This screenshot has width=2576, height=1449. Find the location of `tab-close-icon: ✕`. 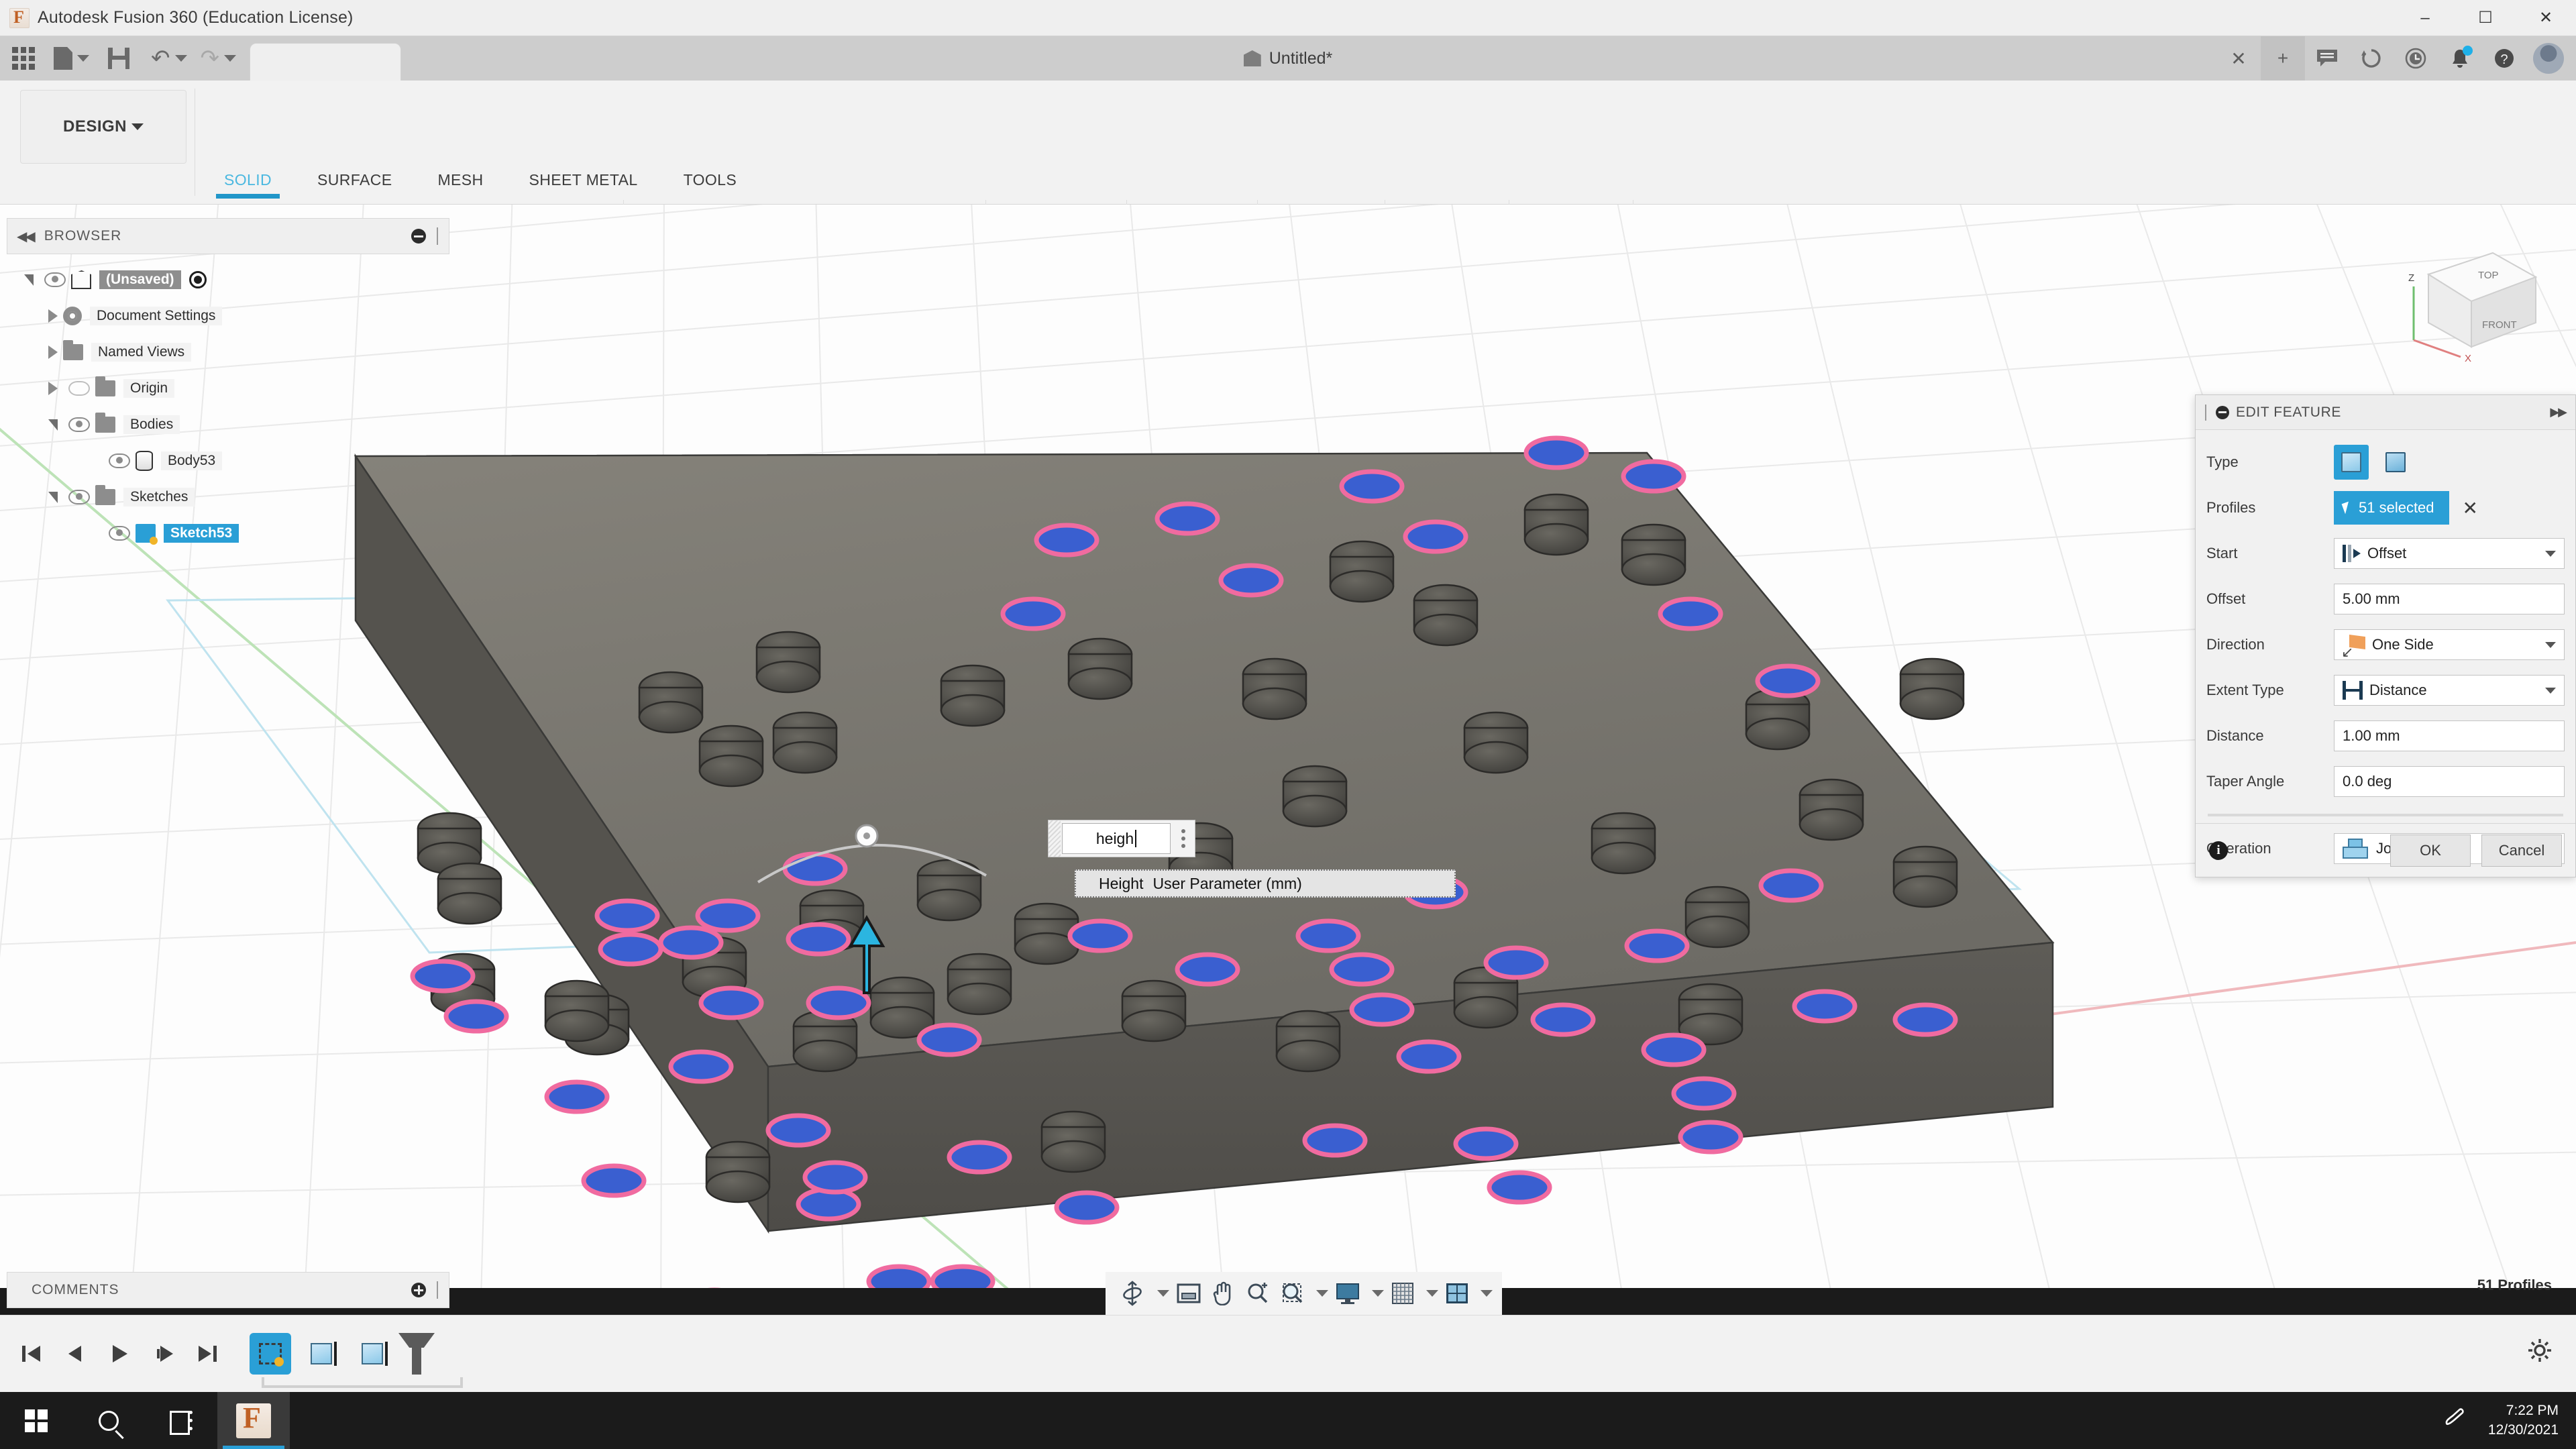

tab-close-icon: ✕ is located at coordinates (2238, 58).